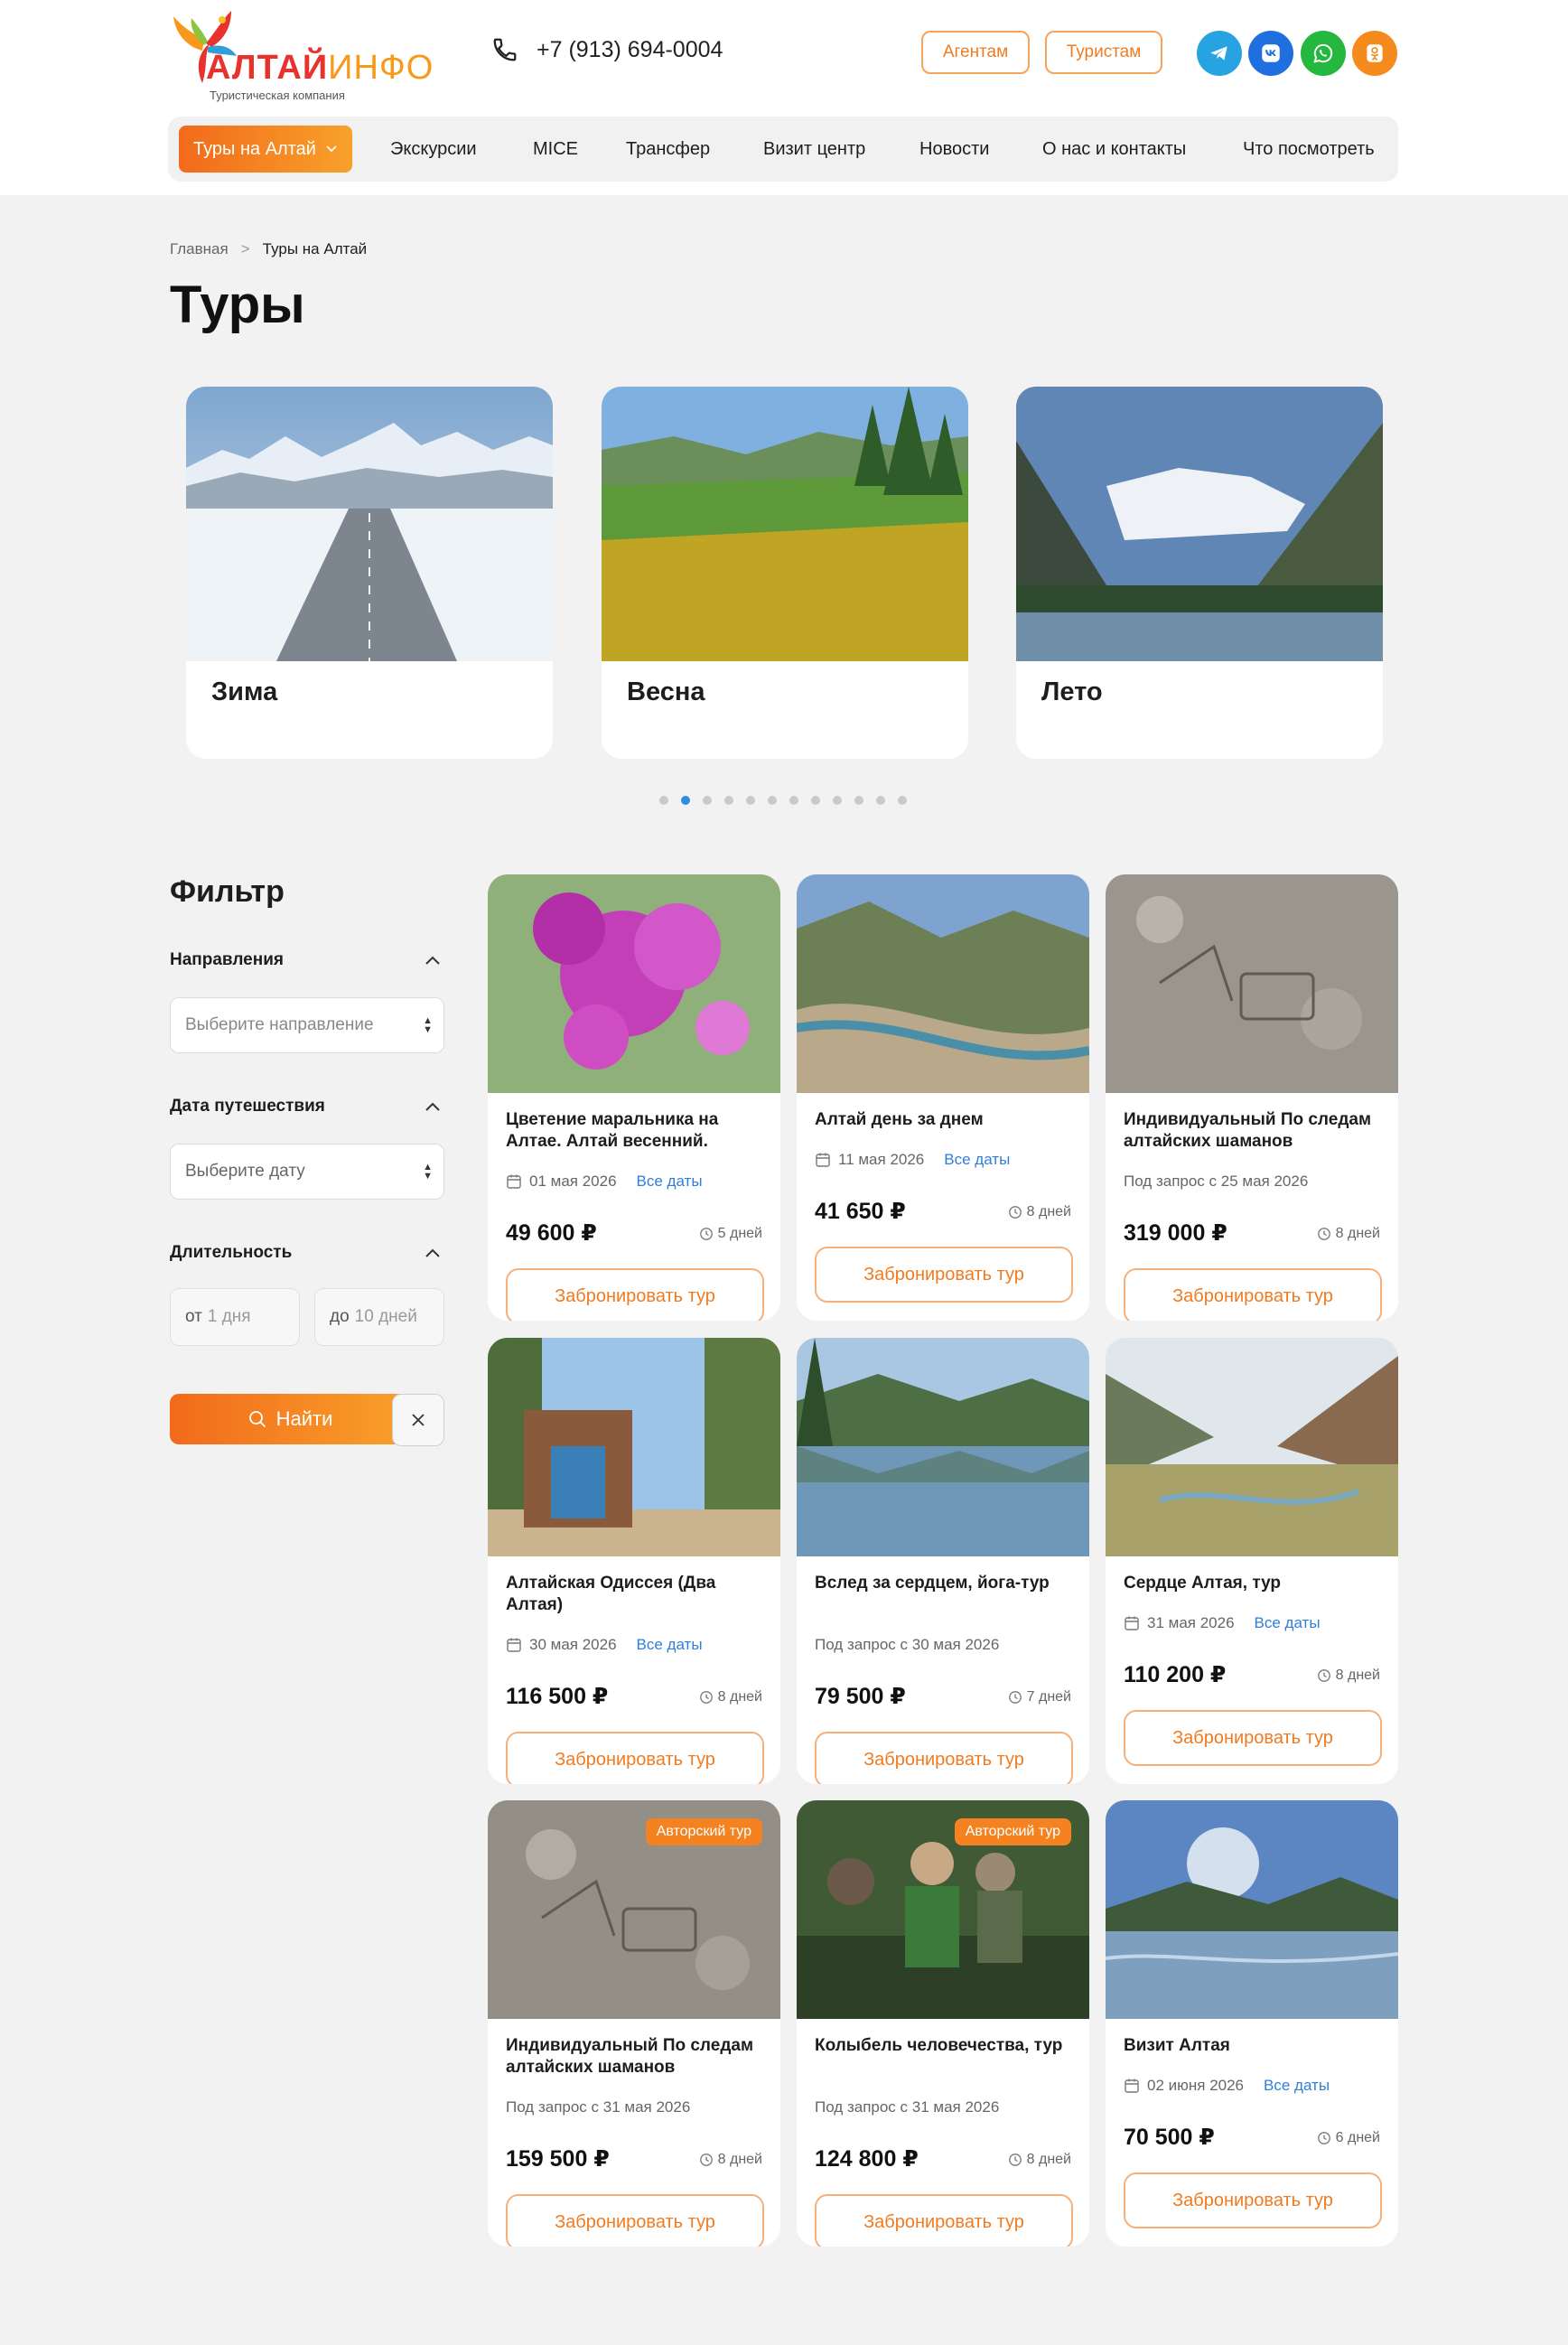 The width and height of the screenshot is (1568, 2345). What do you see at coordinates (433, 149) in the screenshot?
I see `nav-item-excursions: Экскурсии` at bounding box center [433, 149].